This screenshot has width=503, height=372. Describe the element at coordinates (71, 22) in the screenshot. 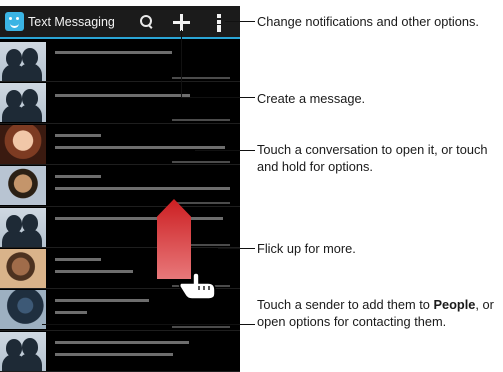

I see `app-title: Text Messaging` at that location.